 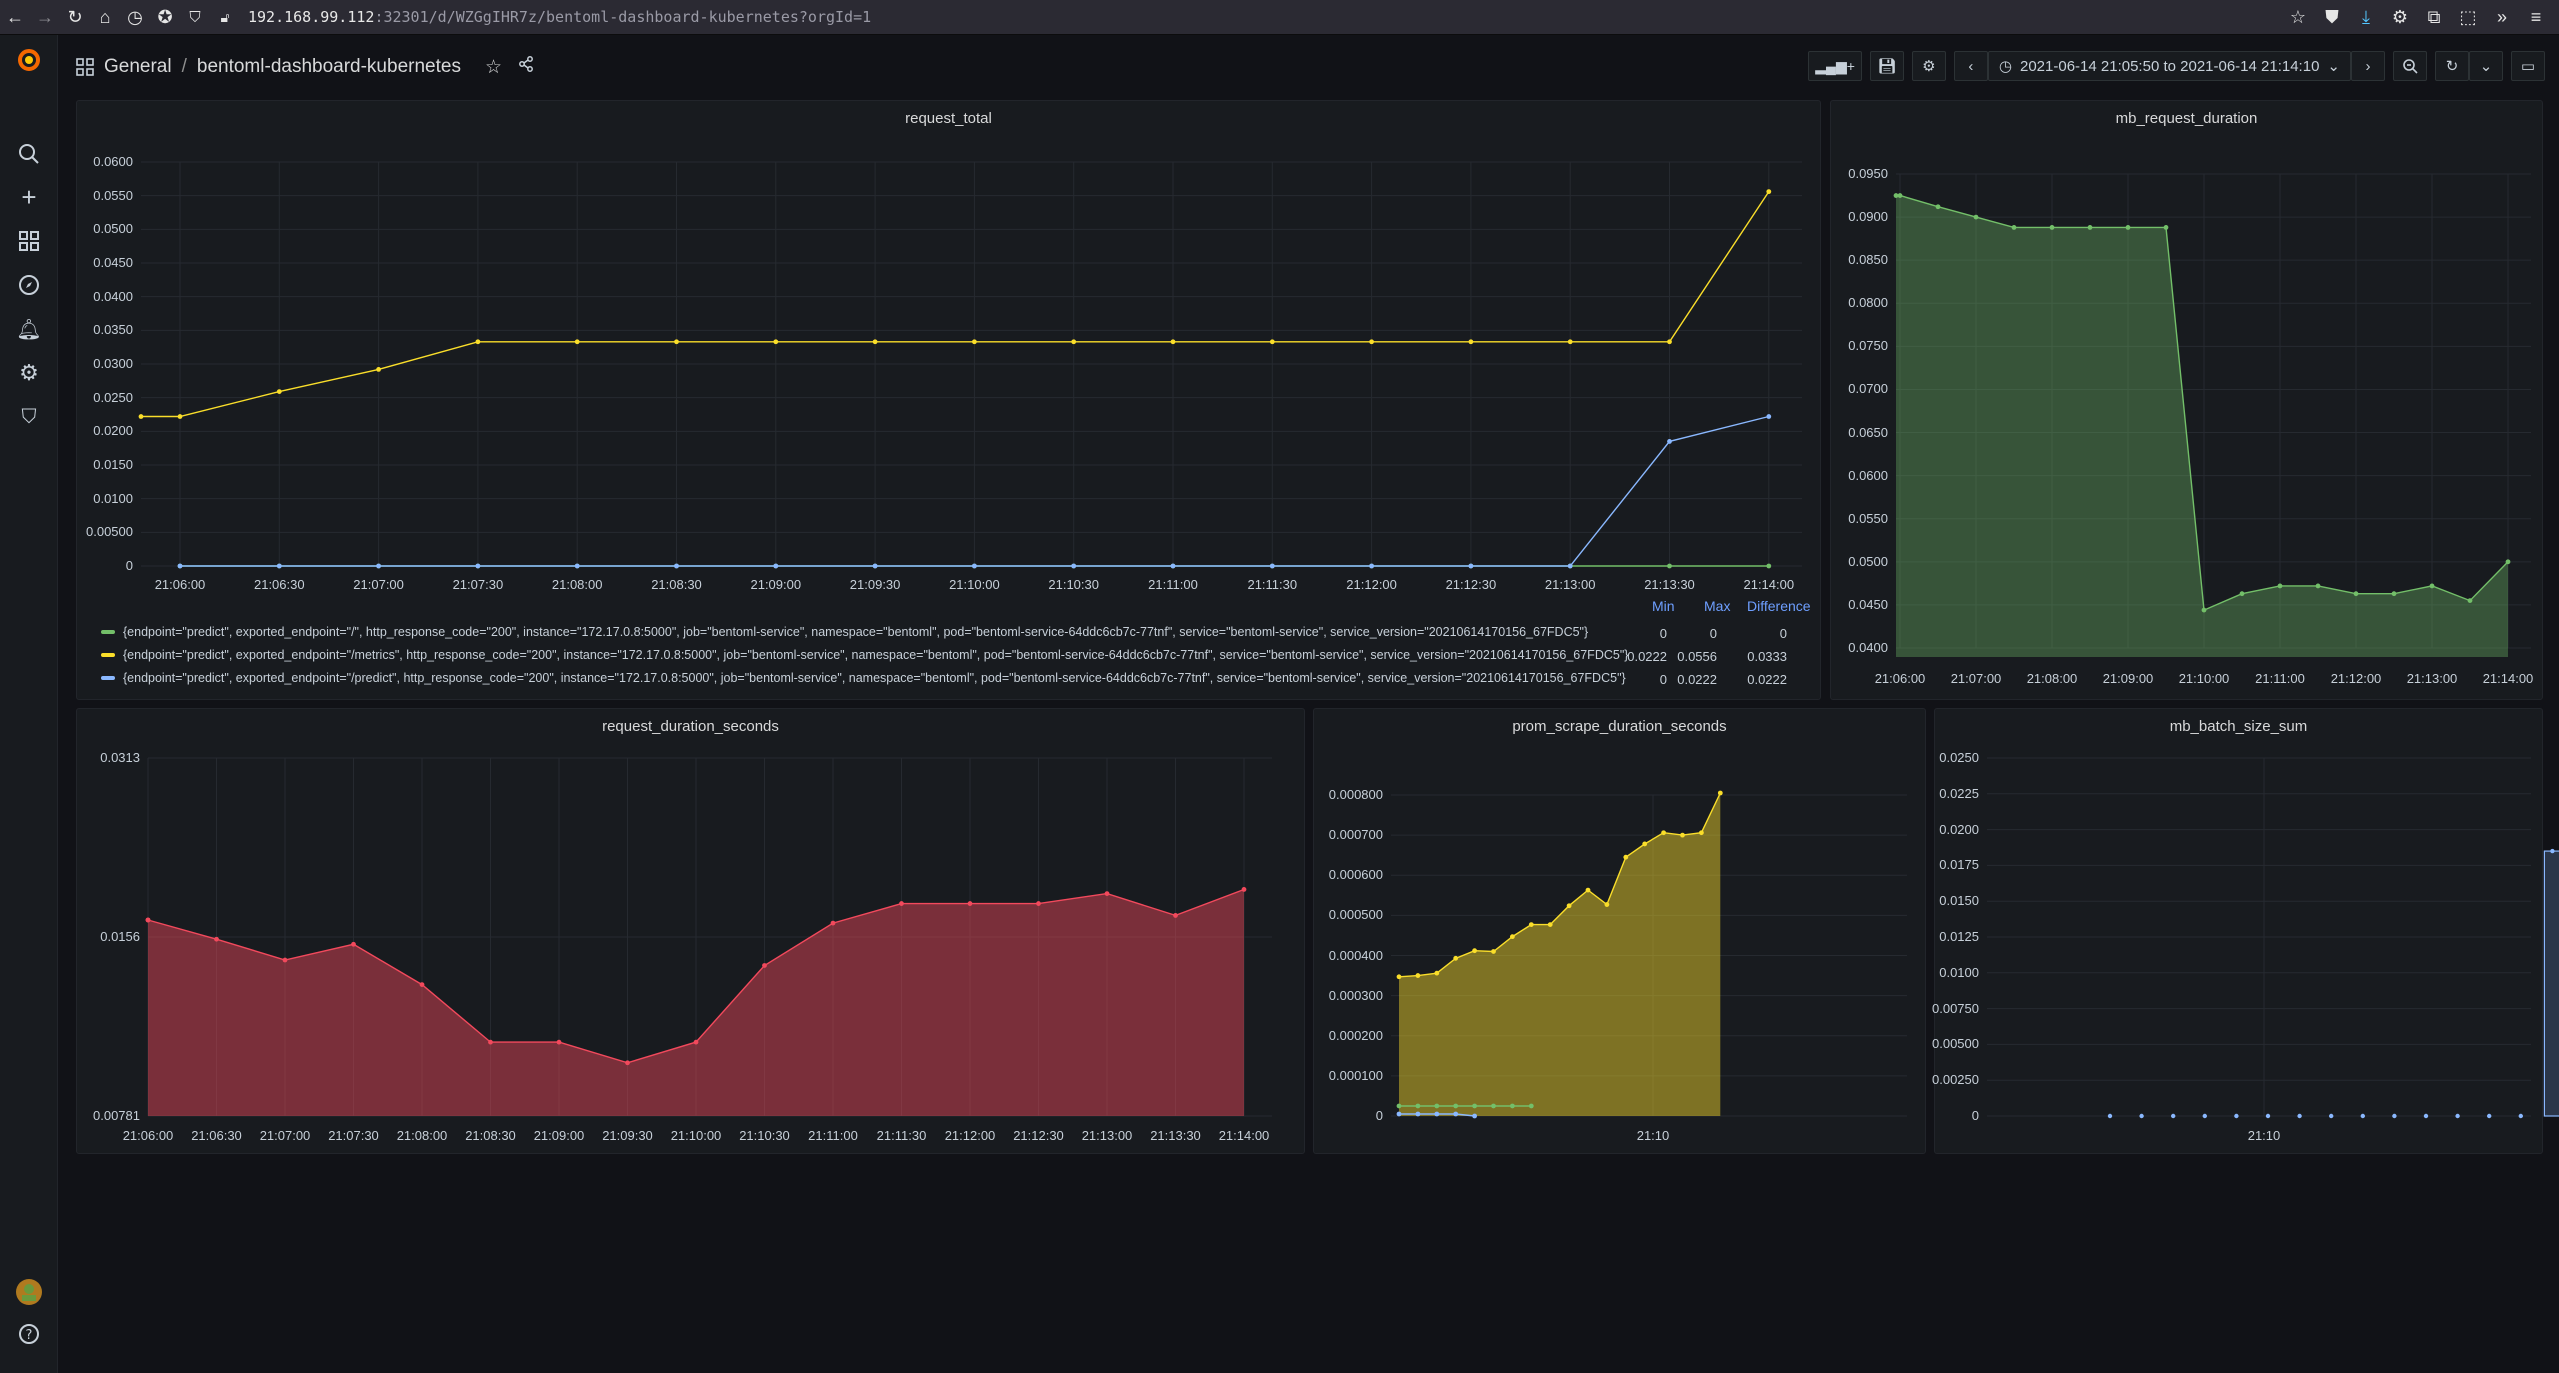 I want to click on lock-icon: 🔓︎, so click(x=225, y=17).